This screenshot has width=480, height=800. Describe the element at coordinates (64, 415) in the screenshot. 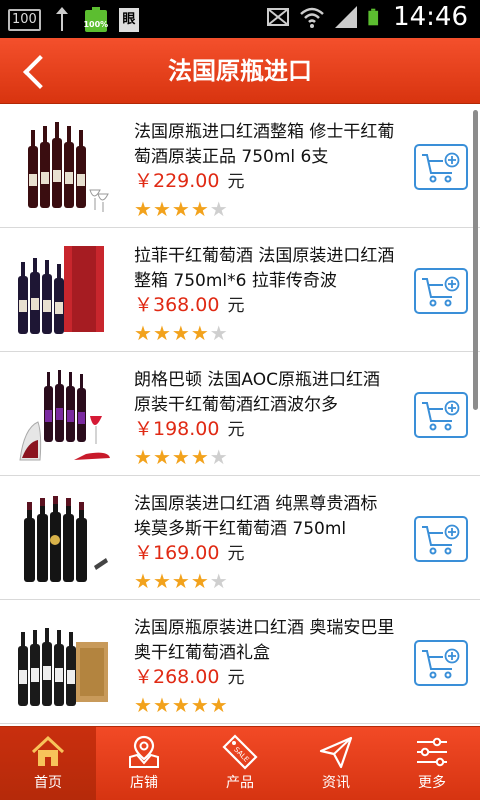

I see `wine-decanter-image` at that location.